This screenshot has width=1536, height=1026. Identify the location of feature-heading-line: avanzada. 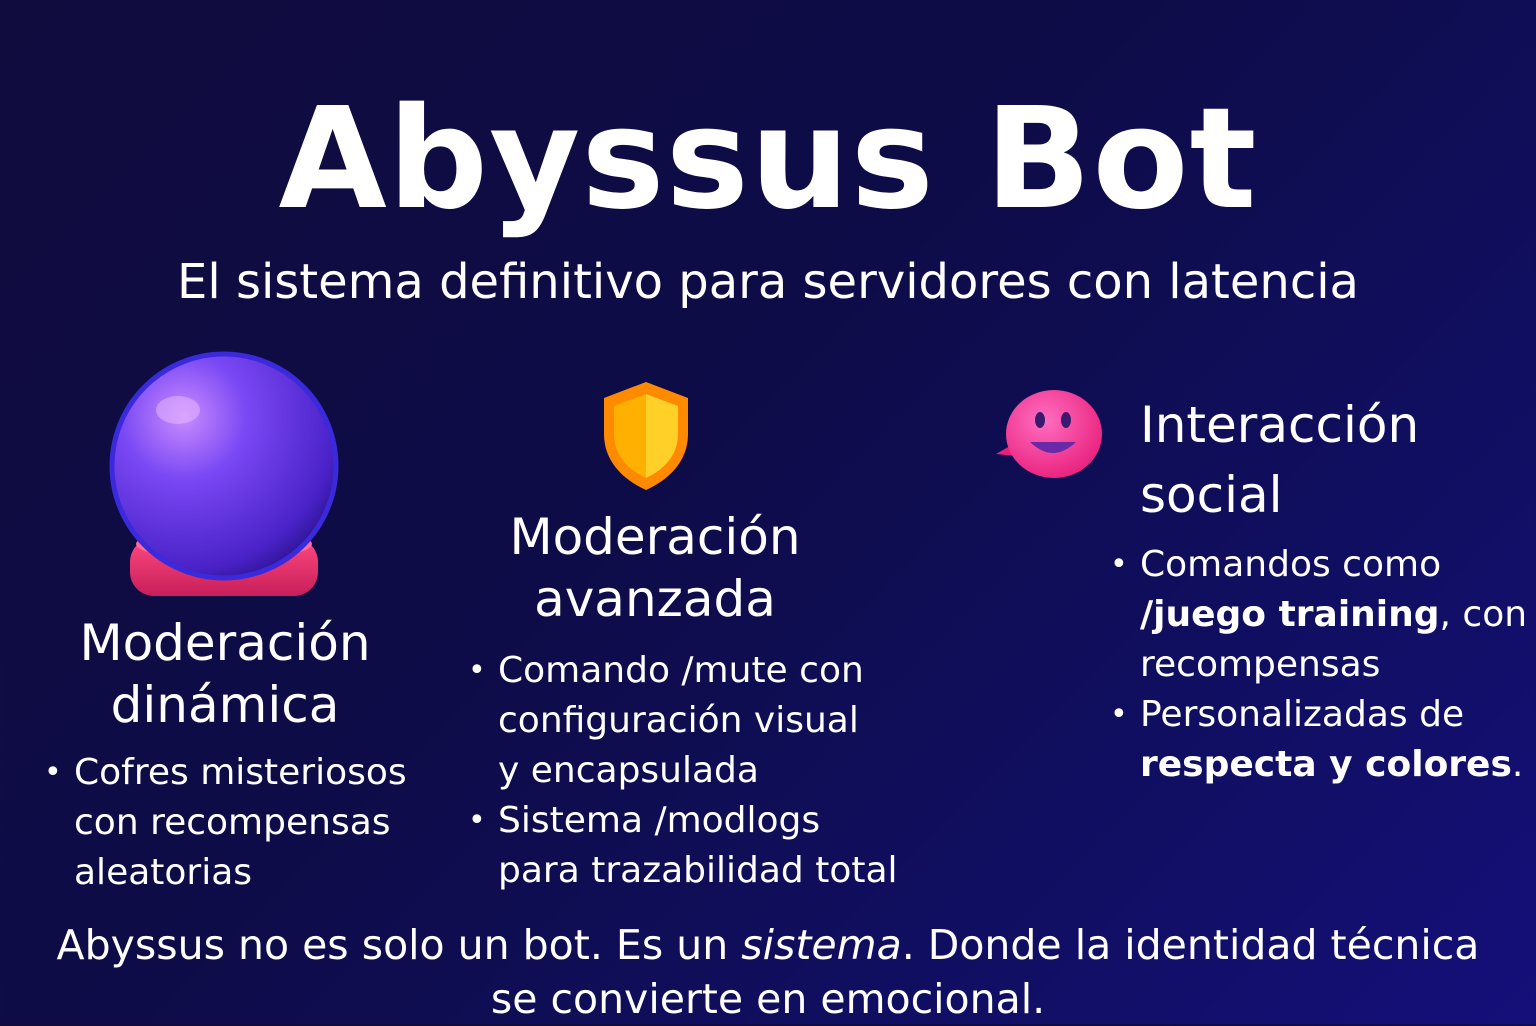
(655, 599).